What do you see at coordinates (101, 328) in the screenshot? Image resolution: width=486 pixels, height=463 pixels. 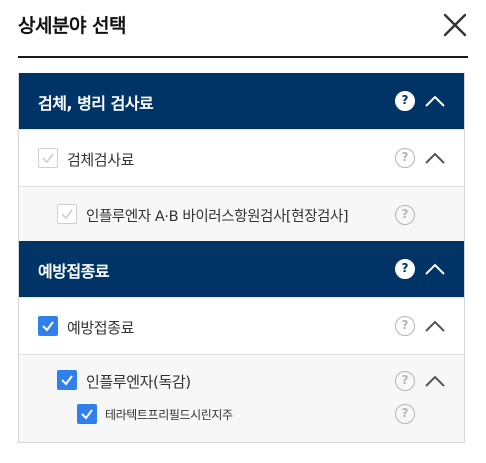 I see `item-label: 예방접종료` at bounding box center [101, 328].